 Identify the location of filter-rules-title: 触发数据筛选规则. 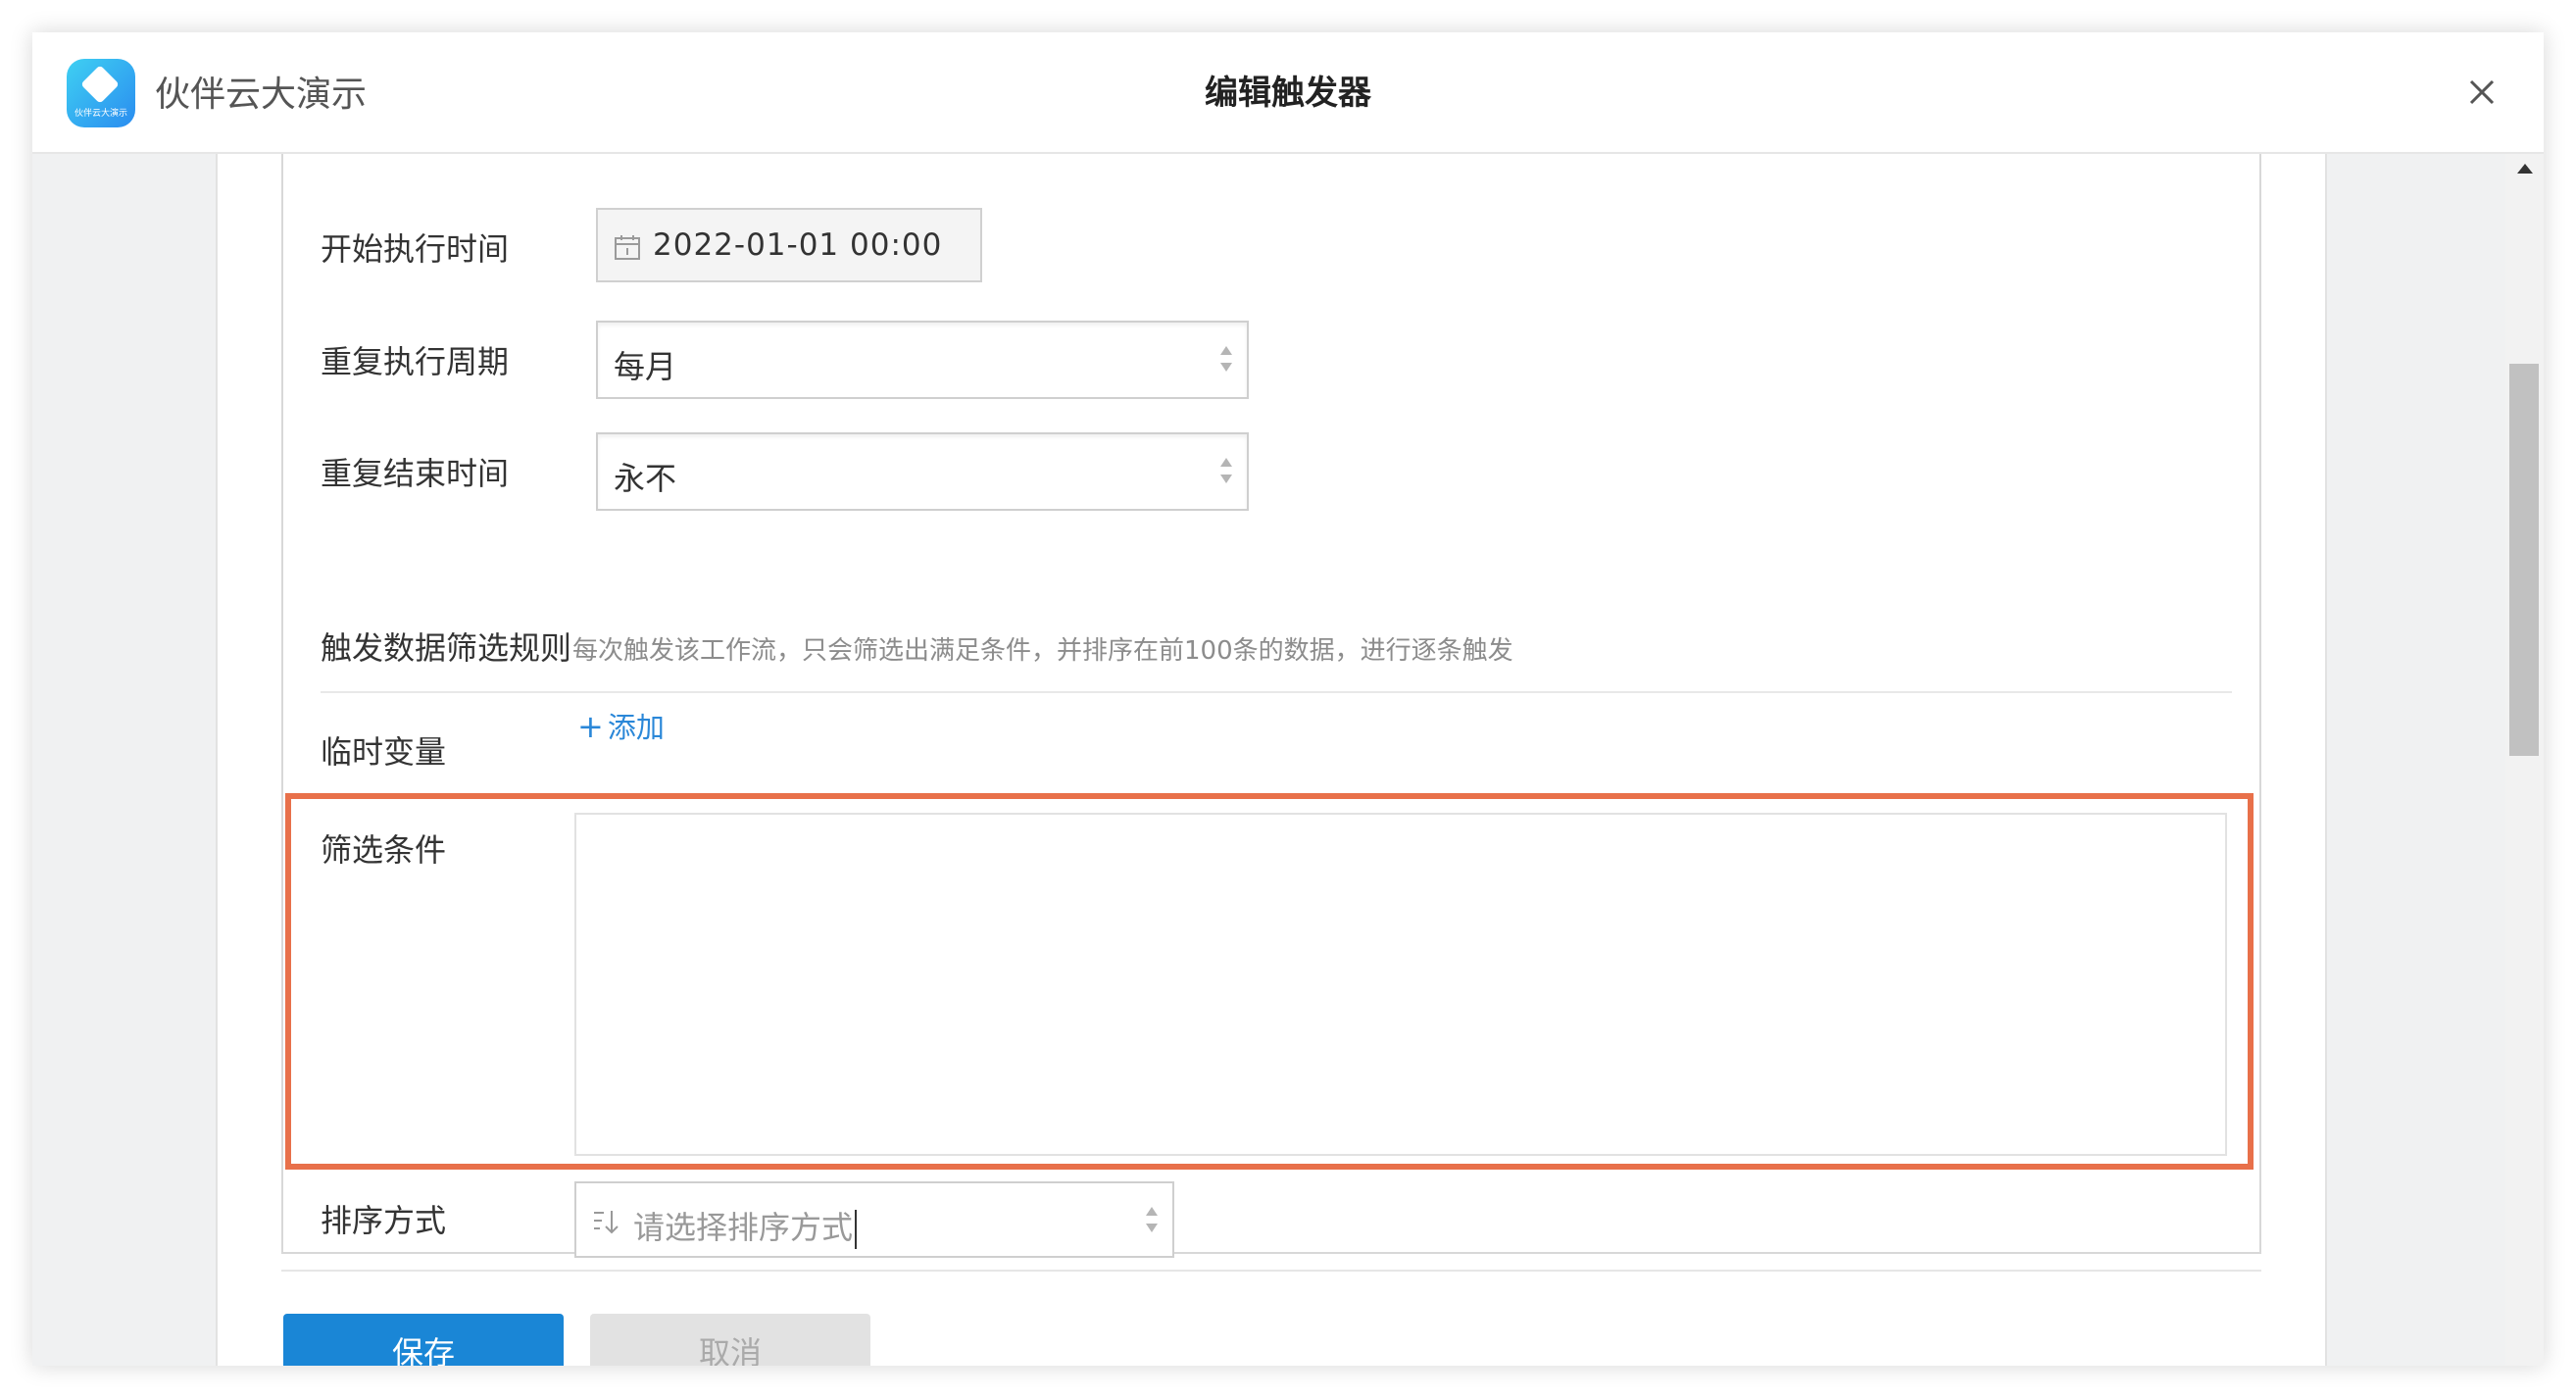
(446, 648).